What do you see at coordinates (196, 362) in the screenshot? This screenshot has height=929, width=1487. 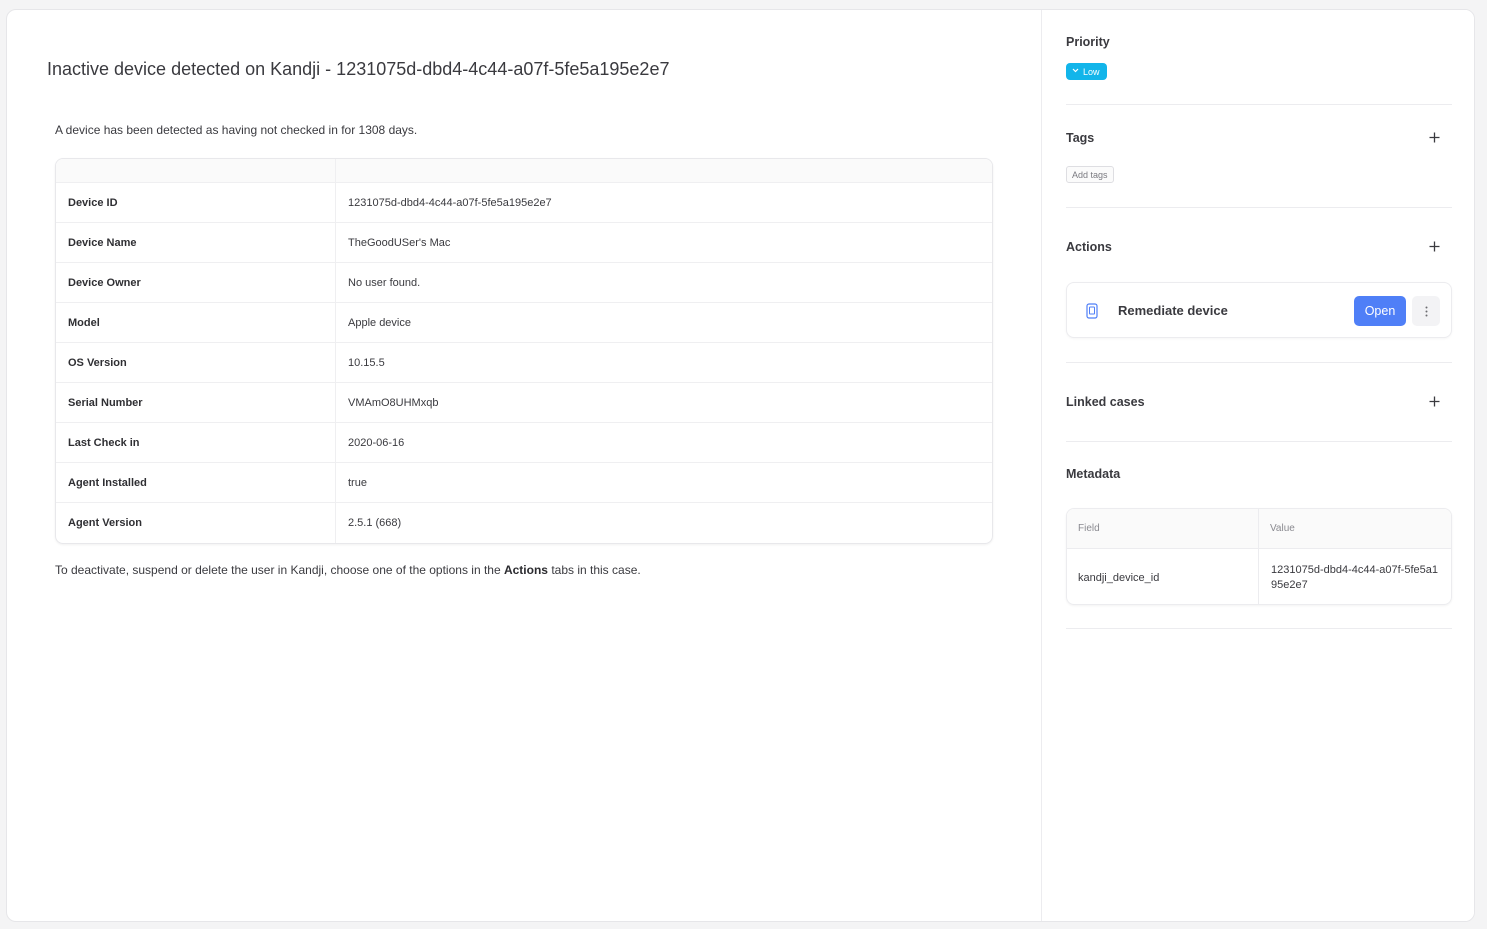 I see `row-key: OS Version` at bounding box center [196, 362].